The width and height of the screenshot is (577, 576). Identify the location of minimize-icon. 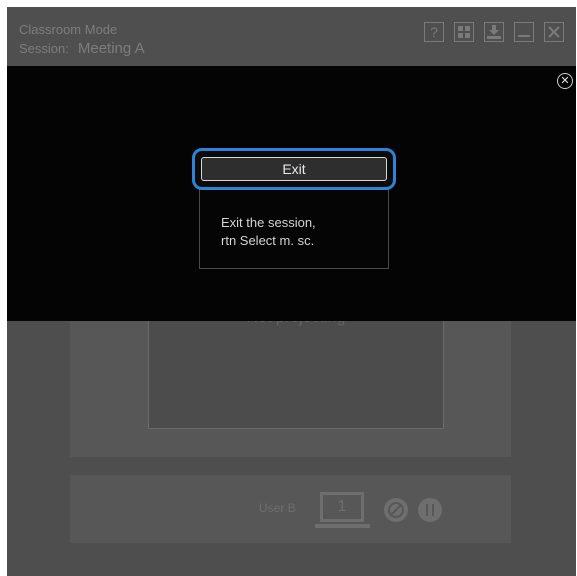
(524, 36).